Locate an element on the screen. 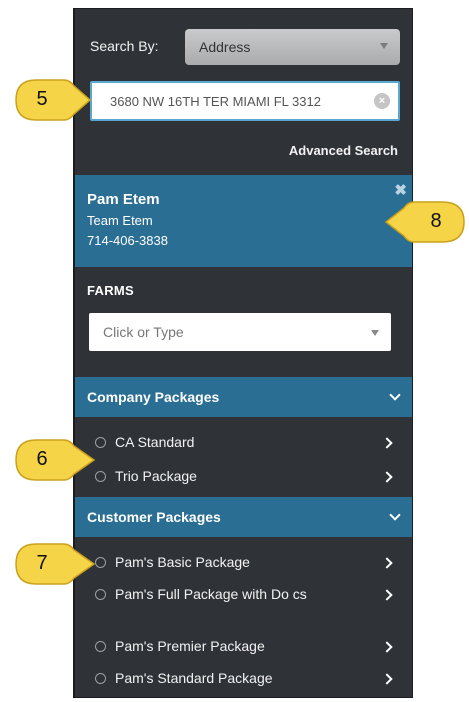 The height and width of the screenshot is (702, 469). package-label: Pam's Full Package with Do cs is located at coordinates (211, 594).